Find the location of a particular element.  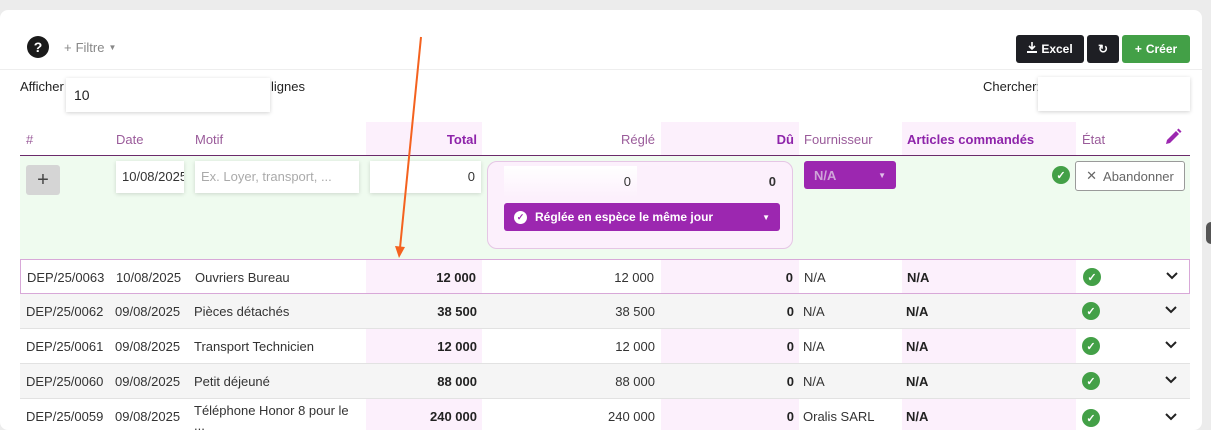

row-motif: Petit déjeuné is located at coordinates (232, 381).